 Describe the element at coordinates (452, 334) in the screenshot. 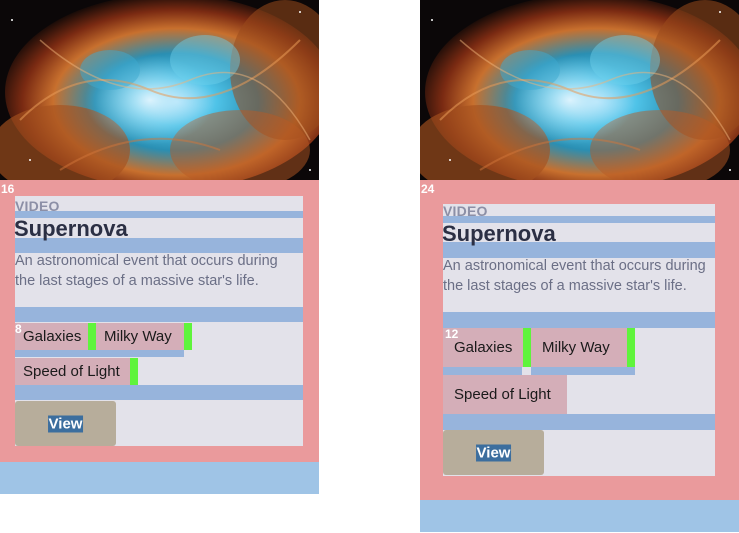

I see `gap-label: 12` at that location.